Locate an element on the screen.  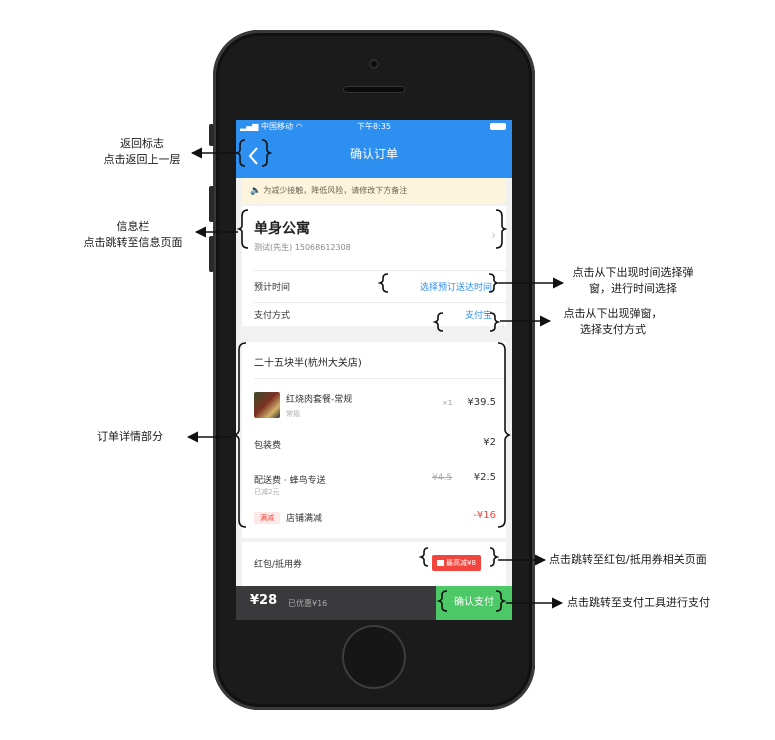
earpiece-speaker is located at coordinates (374, 89).